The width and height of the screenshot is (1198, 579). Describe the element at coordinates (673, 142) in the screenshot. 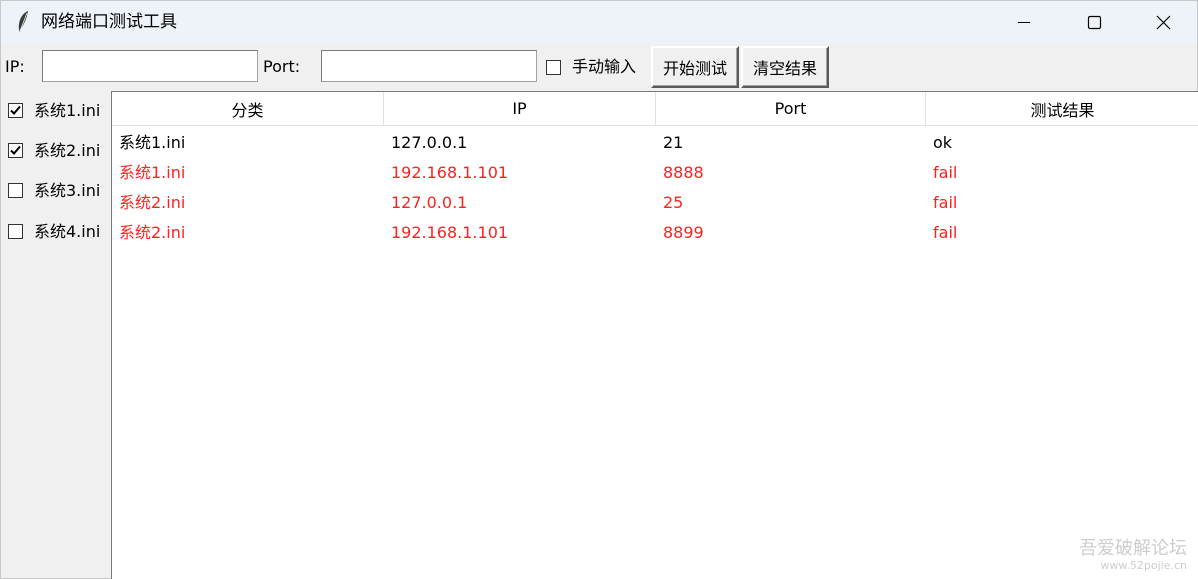

I see `cell-port: 21` at that location.